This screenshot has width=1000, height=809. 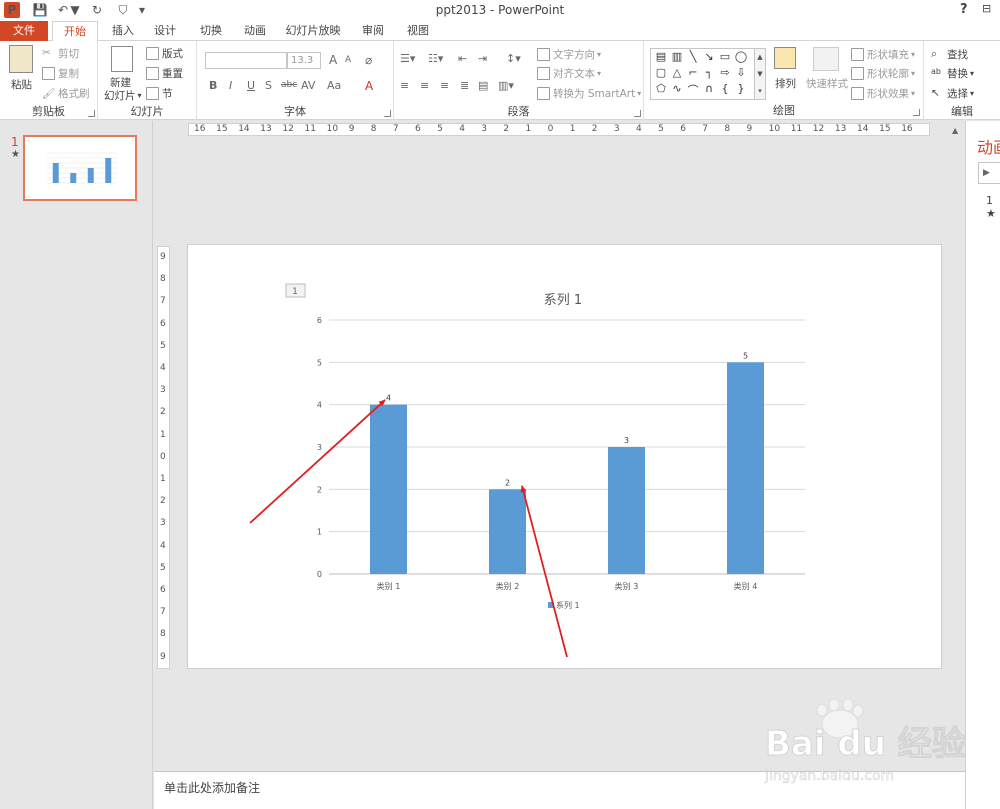 What do you see at coordinates (164, 53) in the screenshot?
I see `layout-button: 版式` at bounding box center [164, 53].